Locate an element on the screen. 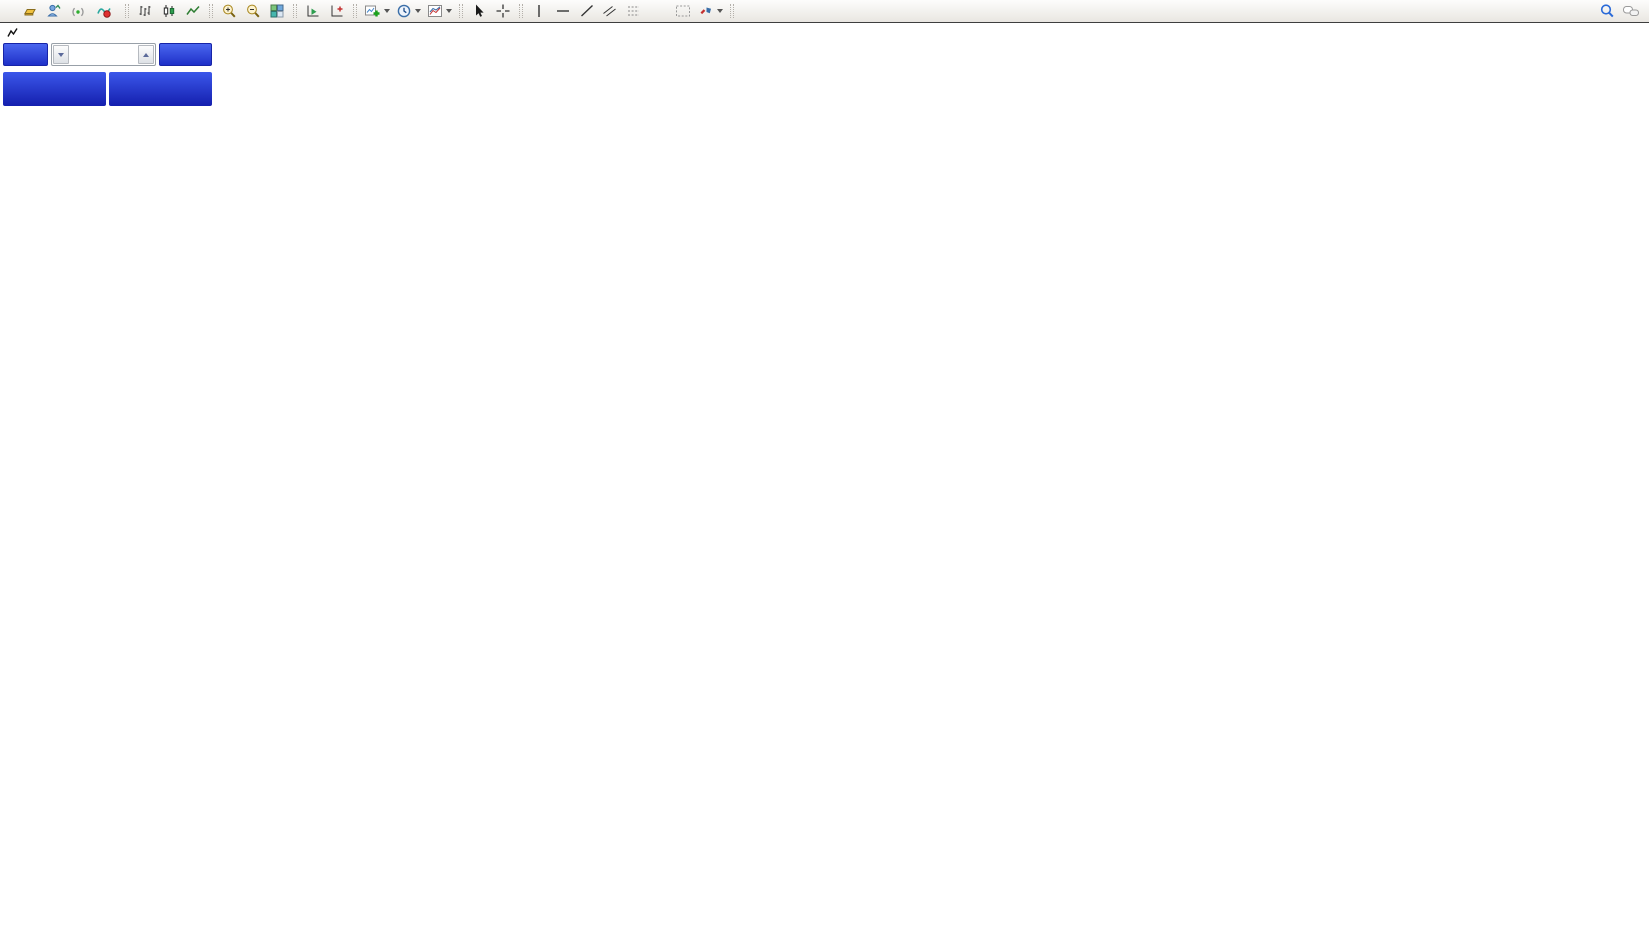  crosshair-button is located at coordinates (503, 11).